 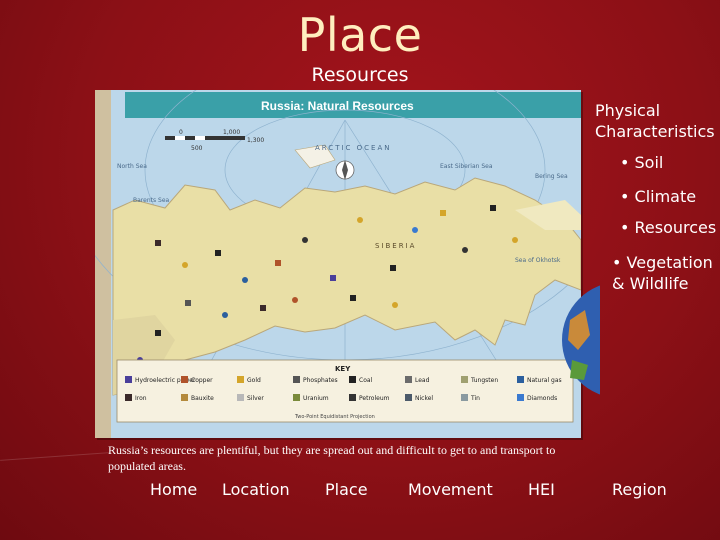 I want to click on key-label: Iron, so click(x=141, y=398).